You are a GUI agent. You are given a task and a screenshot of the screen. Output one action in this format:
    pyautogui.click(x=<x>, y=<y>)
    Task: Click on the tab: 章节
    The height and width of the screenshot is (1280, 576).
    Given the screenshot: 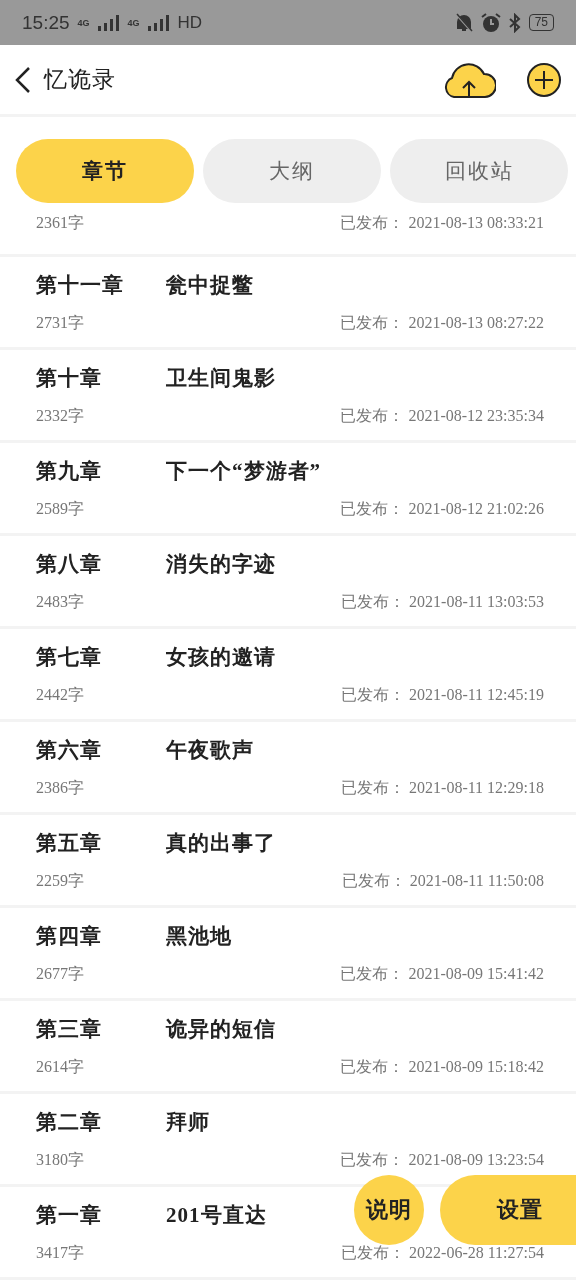 What is the action you would take?
    pyautogui.click(x=105, y=171)
    